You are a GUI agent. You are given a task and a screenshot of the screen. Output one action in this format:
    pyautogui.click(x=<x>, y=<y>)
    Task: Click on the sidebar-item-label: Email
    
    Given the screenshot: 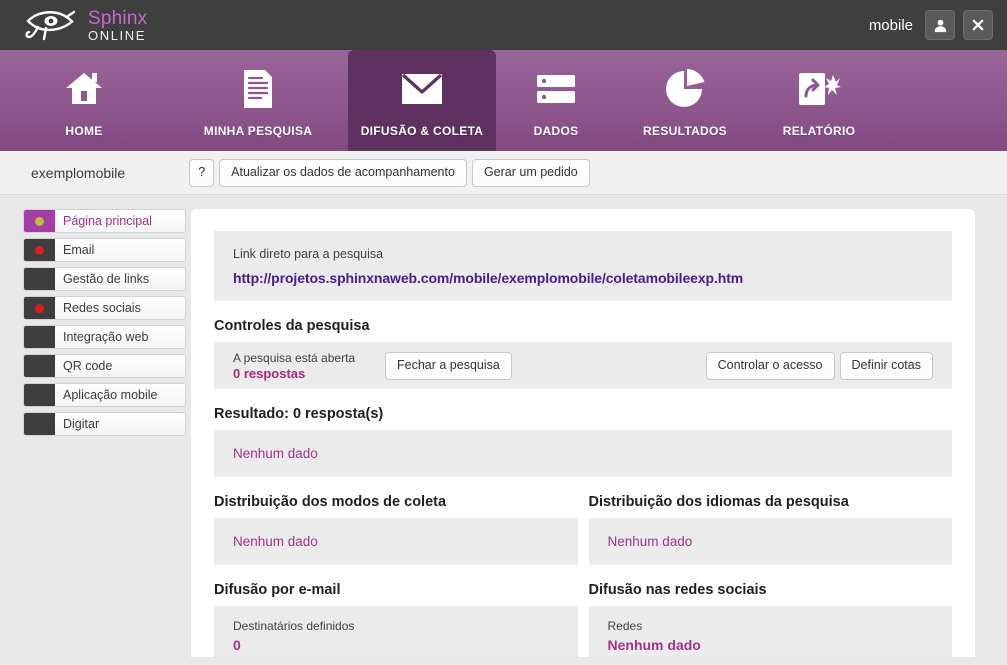 What is the action you would take?
    pyautogui.click(x=79, y=250)
    